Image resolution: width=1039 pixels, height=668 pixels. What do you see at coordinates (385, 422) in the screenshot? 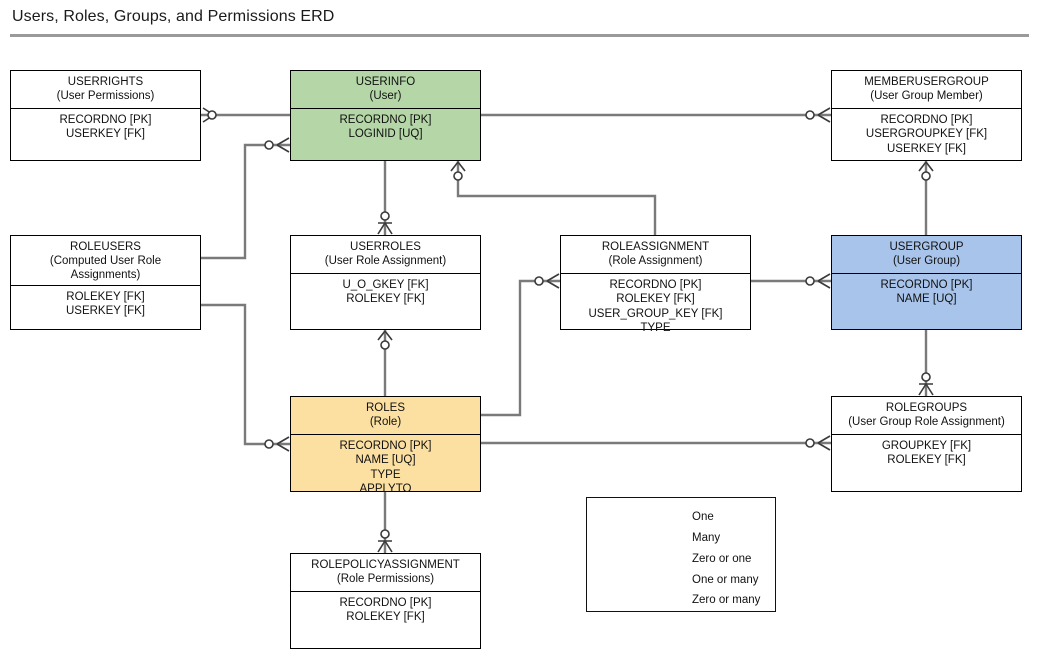
I see `entity-alias: (Role)` at bounding box center [385, 422].